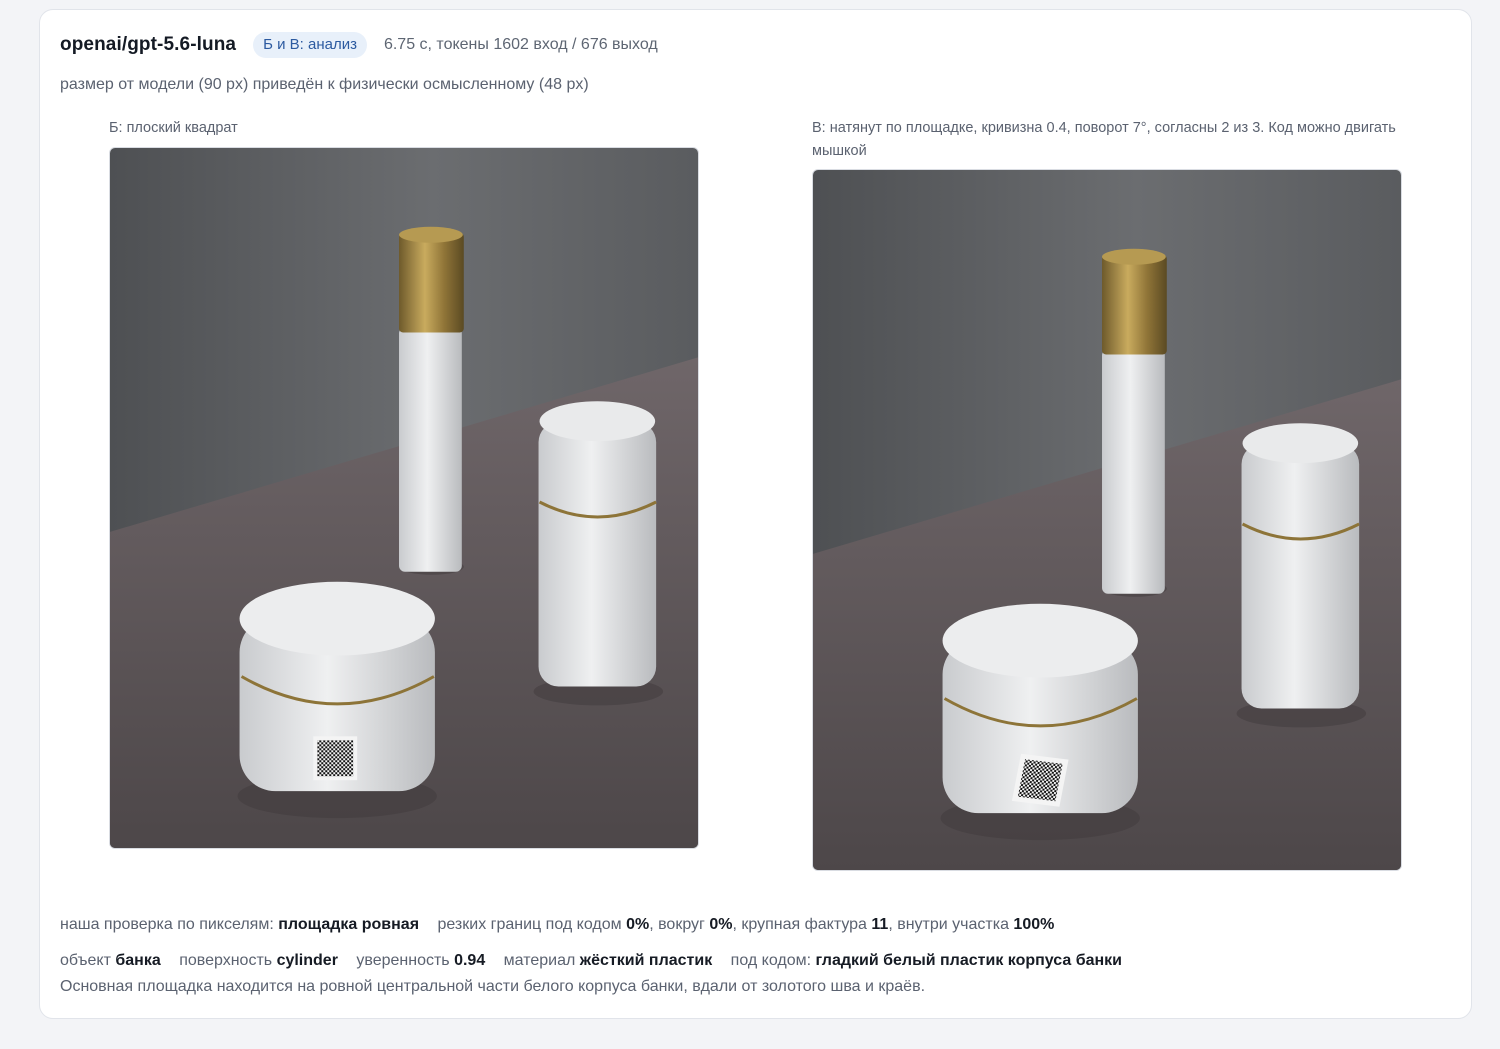 Image resolution: width=1500 pixels, height=1049 pixels. I want to click on model-name: openai/gpt-5.6-luna, so click(148, 44).